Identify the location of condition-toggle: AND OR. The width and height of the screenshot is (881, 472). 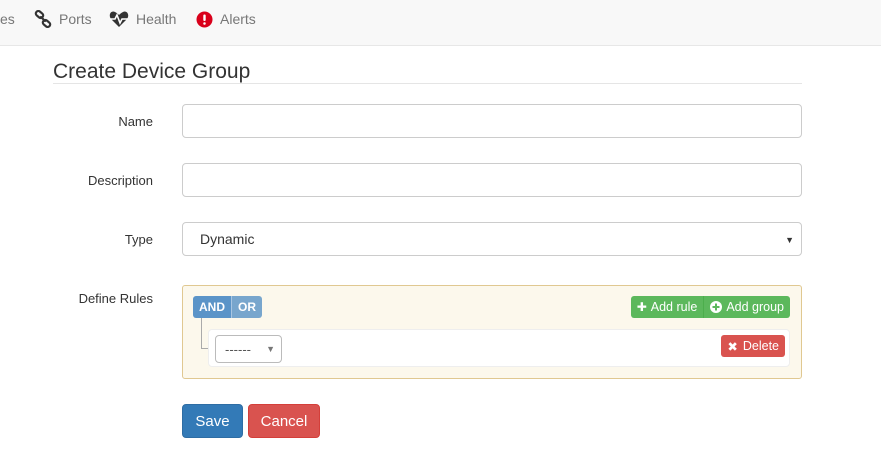
(227, 307).